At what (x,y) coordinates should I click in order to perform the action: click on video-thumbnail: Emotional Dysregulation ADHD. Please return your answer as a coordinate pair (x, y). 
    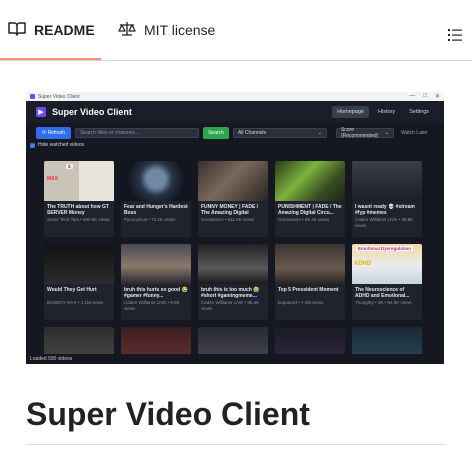
    Looking at the image, I should click on (387, 264).